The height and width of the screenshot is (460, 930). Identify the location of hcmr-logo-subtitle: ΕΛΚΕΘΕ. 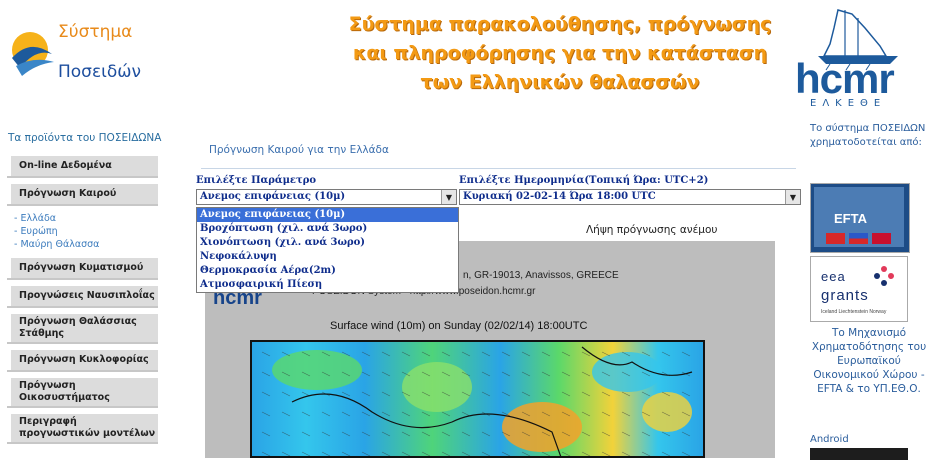
(848, 103).